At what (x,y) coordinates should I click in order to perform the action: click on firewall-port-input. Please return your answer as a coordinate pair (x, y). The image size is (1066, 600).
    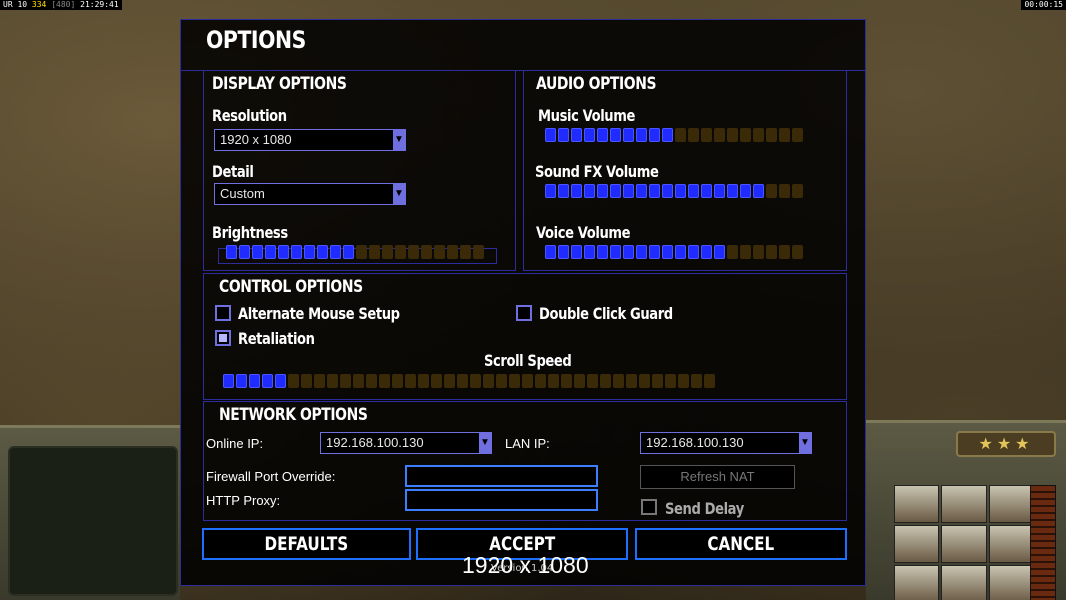
    Looking at the image, I should click on (501, 476).